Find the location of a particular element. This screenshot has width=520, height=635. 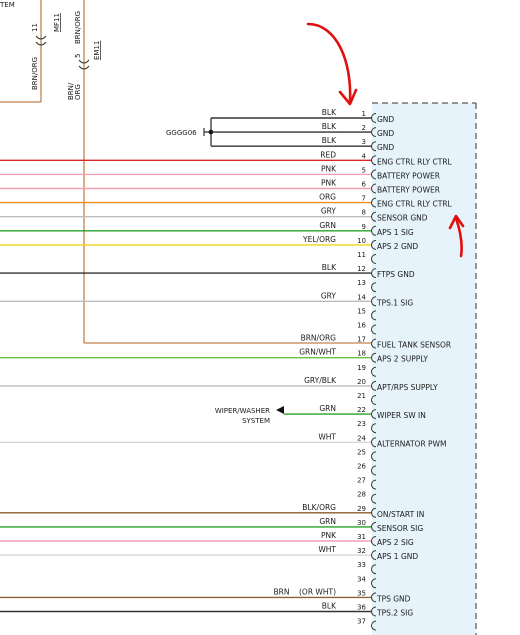

pin-number: 14 is located at coordinates (361, 297).